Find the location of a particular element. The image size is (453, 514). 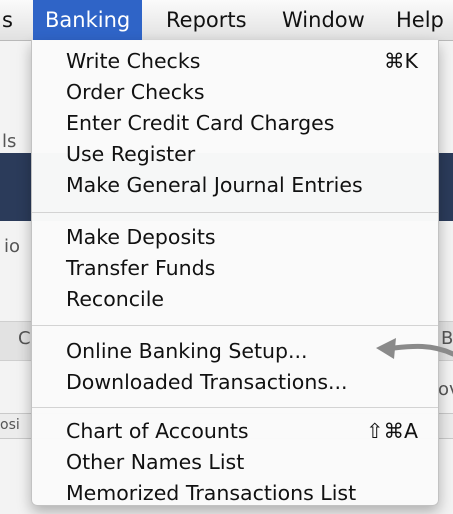

background-label-ls: ls is located at coordinates (9, 141).